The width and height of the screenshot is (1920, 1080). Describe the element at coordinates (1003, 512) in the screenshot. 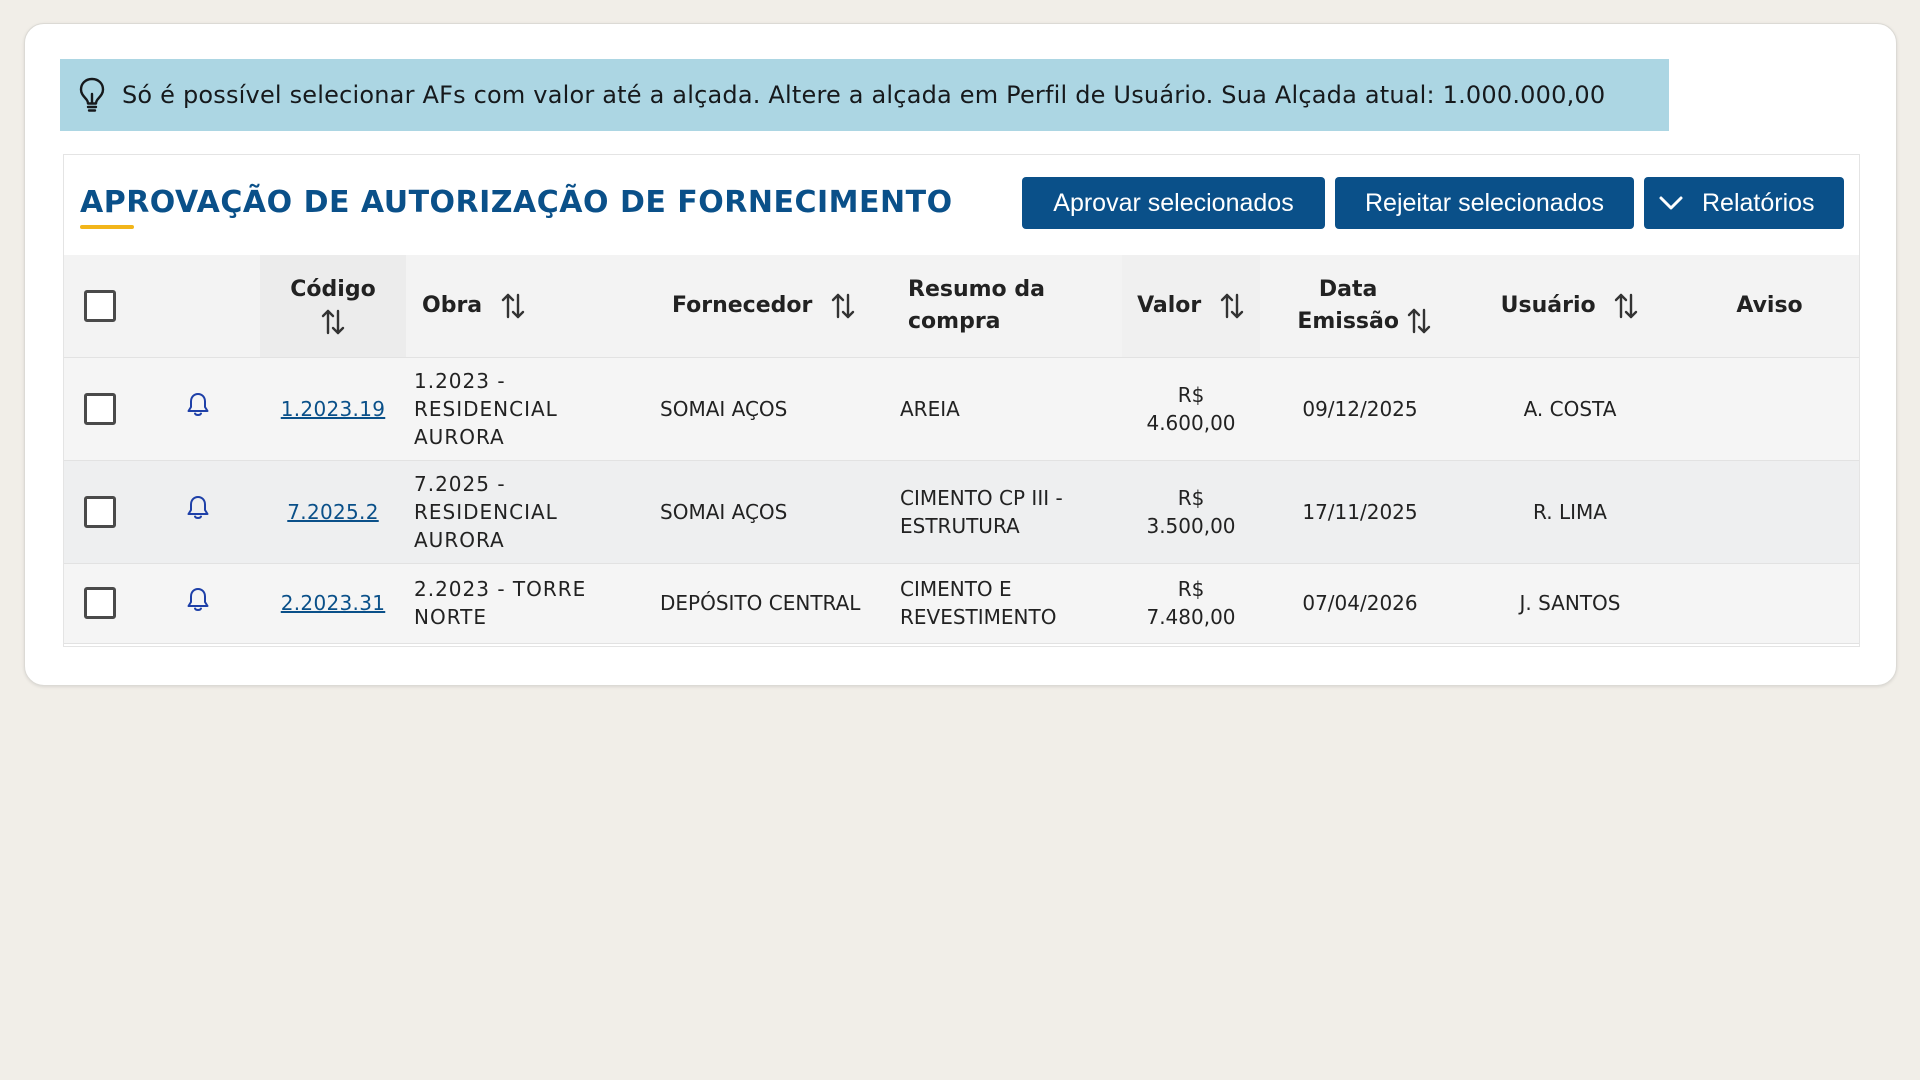

I see `resumo-cell: CIMENTO CP III - ESTRUTURA` at that location.